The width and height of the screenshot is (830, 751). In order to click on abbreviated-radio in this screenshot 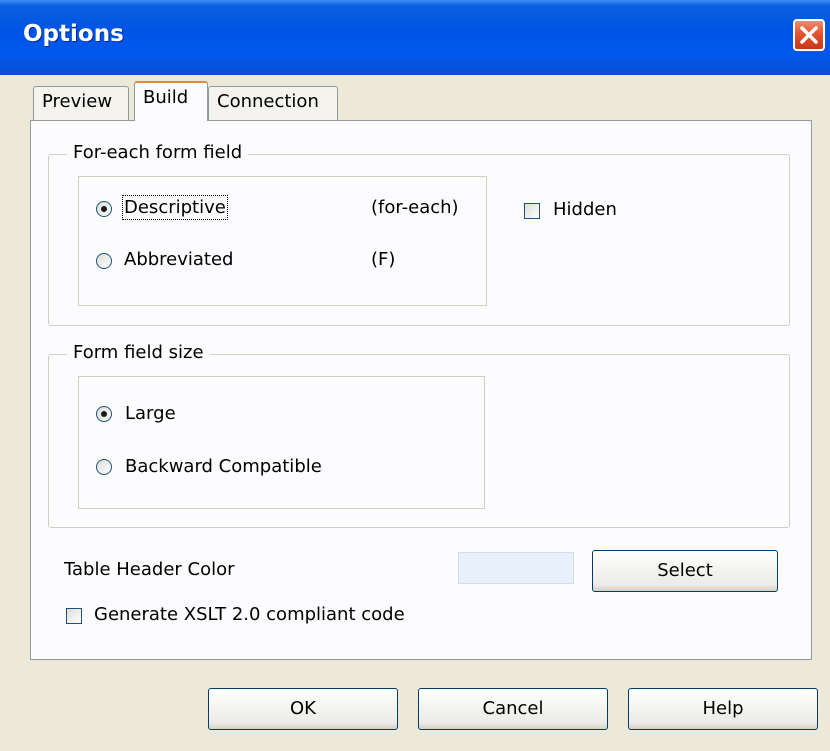, I will do `click(104, 261)`.